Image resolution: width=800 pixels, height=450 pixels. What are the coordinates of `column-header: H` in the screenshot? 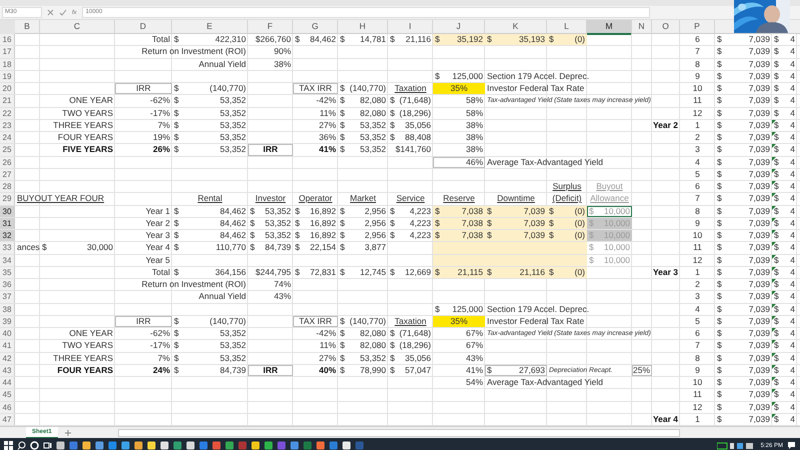 It's located at (363, 27).